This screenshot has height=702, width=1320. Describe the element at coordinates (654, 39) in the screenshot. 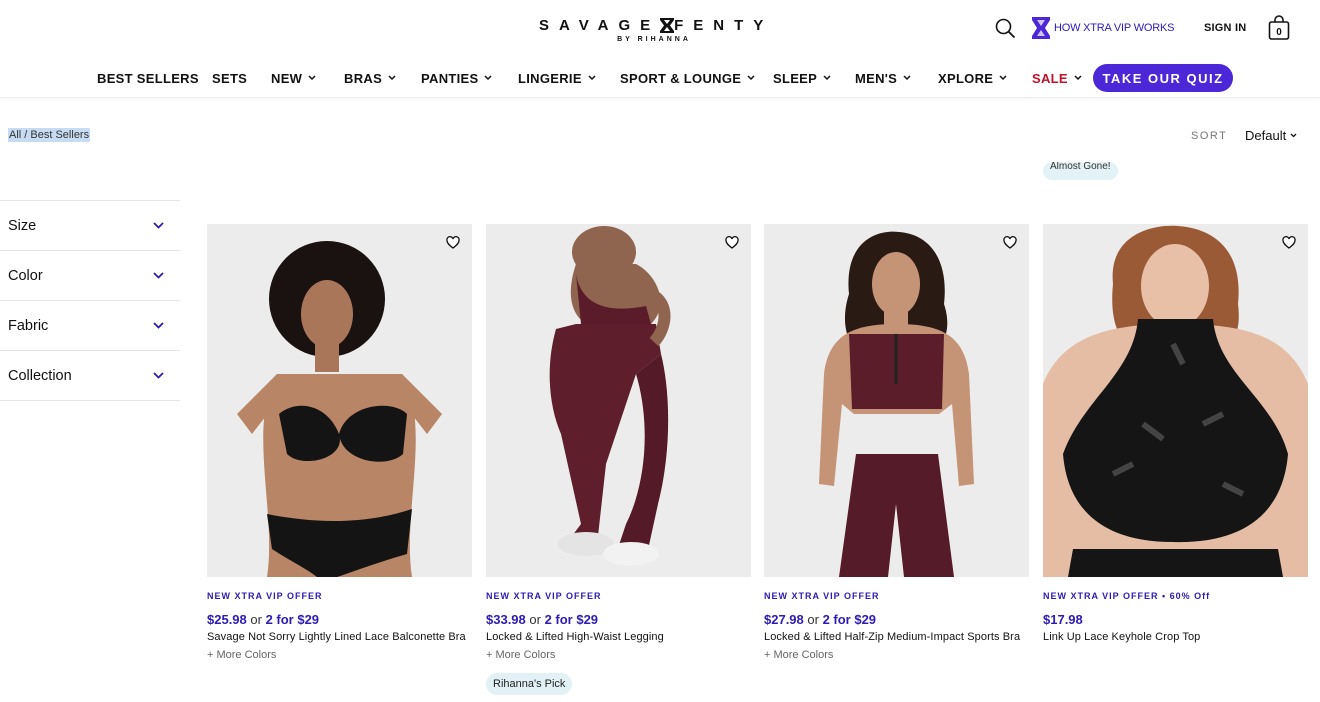

I see `logo-subtitle: BY RIHANNA` at that location.